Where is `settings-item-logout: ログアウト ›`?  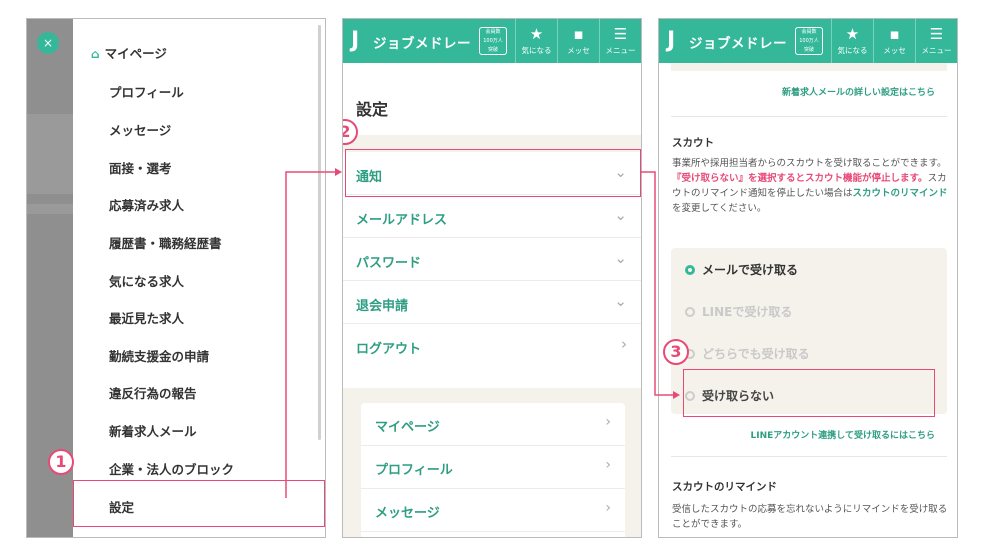 settings-item-logout: ログアウト › is located at coordinates (492, 345).